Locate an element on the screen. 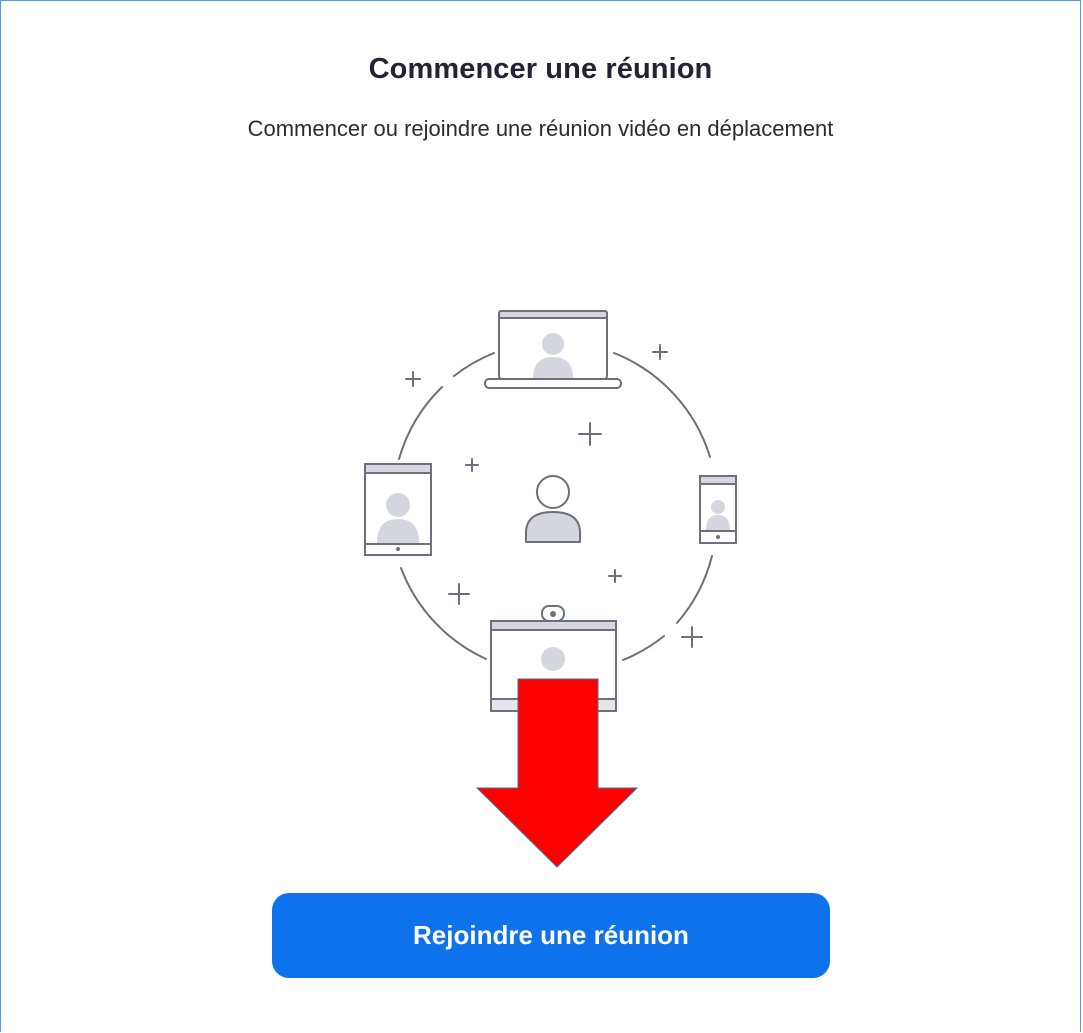  join-meeting-button: Rejoindre une réunion is located at coordinates (551, 935).